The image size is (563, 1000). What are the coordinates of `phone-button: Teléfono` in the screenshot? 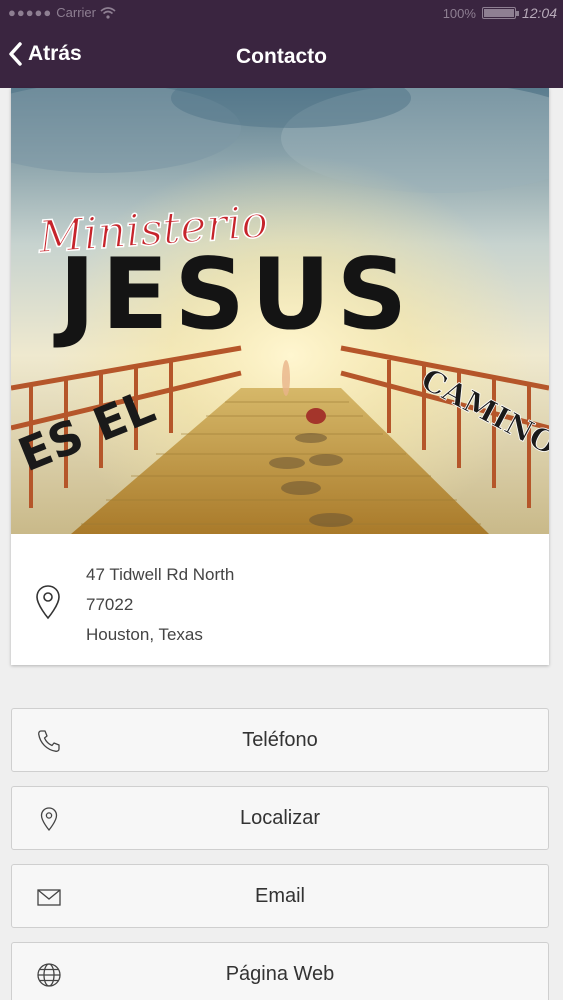 It's located at (280, 740).